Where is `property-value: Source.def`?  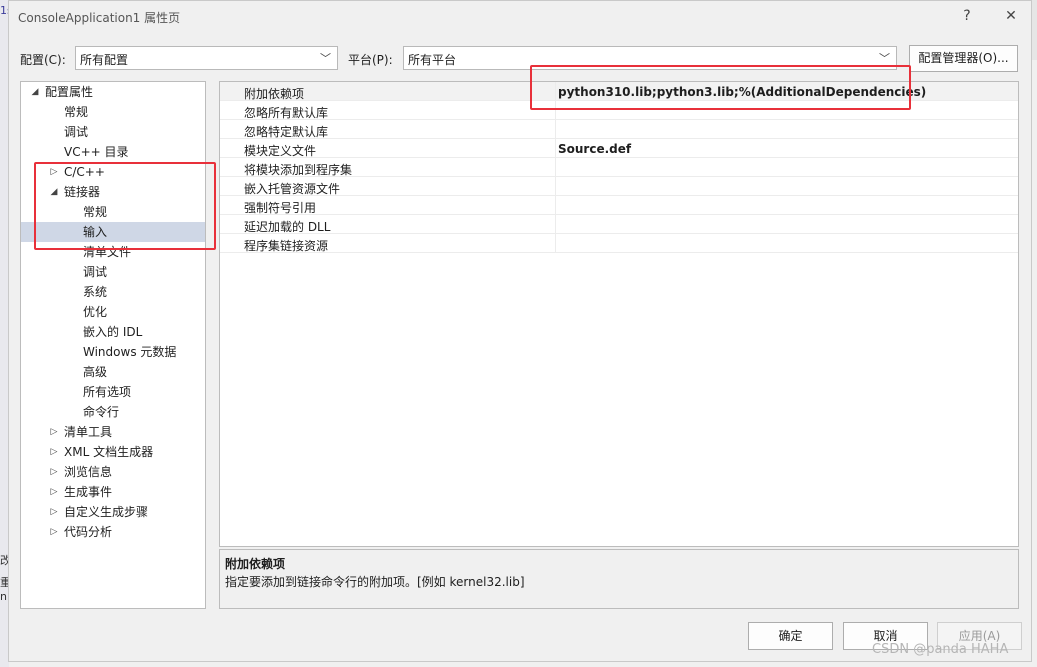
property-value: Source.def is located at coordinates (594, 149).